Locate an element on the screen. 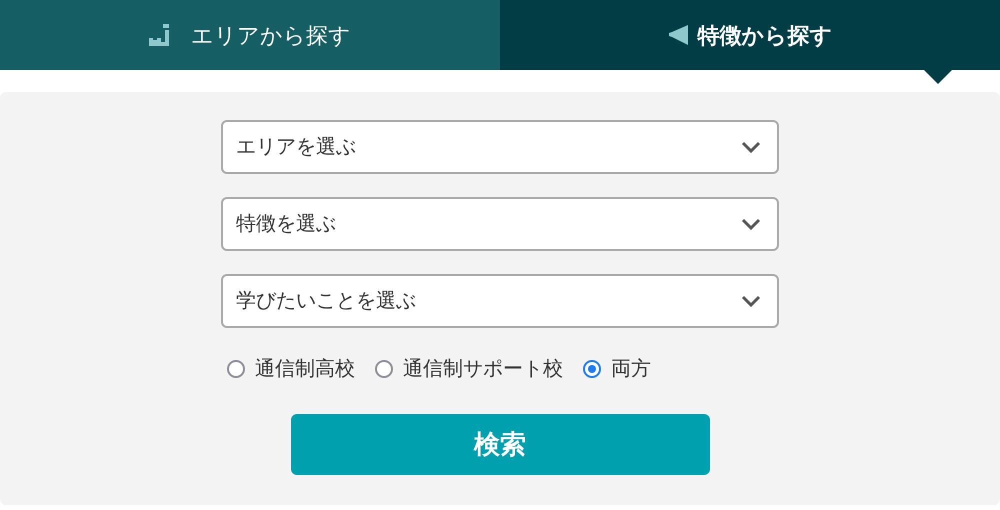 This screenshot has width=1000, height=510. select-field: 学びたいことを選ぶ is located at coordinates (500, 301).